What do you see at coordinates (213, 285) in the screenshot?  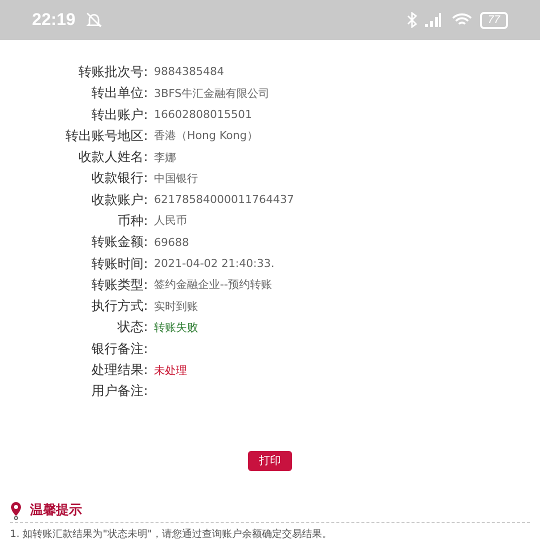 I see `field-value: 签约金融企业--预约转账` at bounding box center [213, 285].